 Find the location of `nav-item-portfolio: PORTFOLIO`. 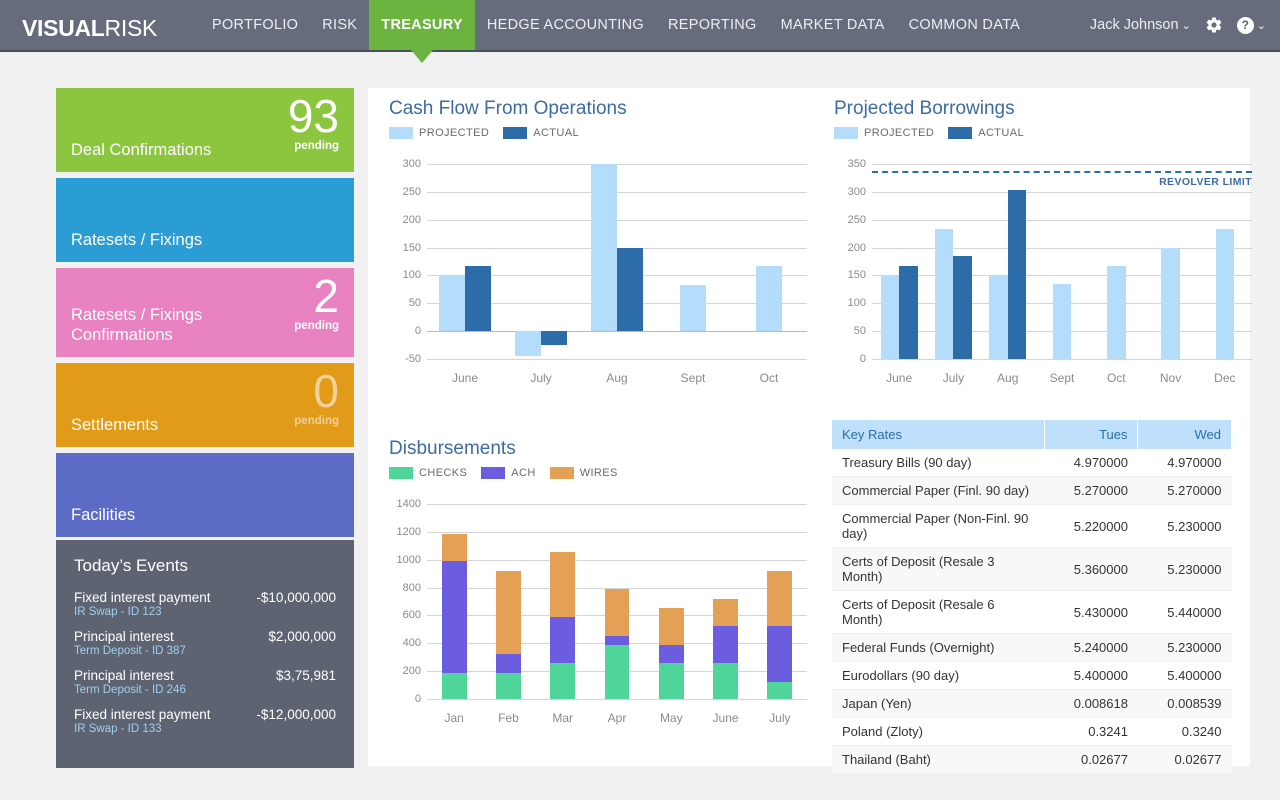

nav-item-portfolio: PORTFOLIO is located at coordinates (255, 25).